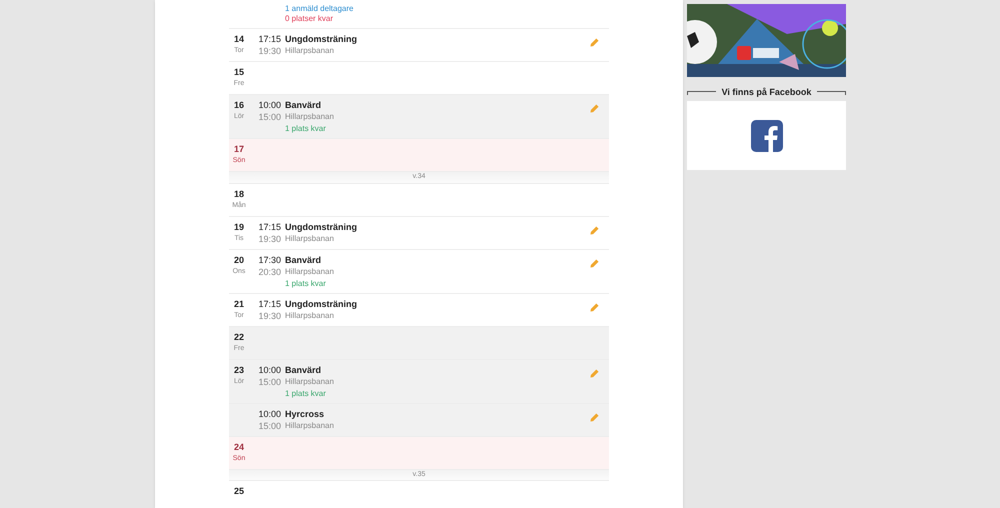 Image resolution: width=1000 pixels, height=508 pixels. I want to click on day-number: 23, so click(239, 370).